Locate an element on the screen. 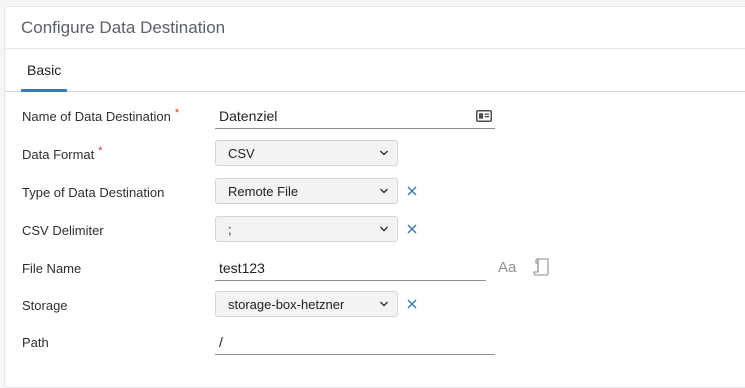  id-card-icon is located at coordinates (484, 118).